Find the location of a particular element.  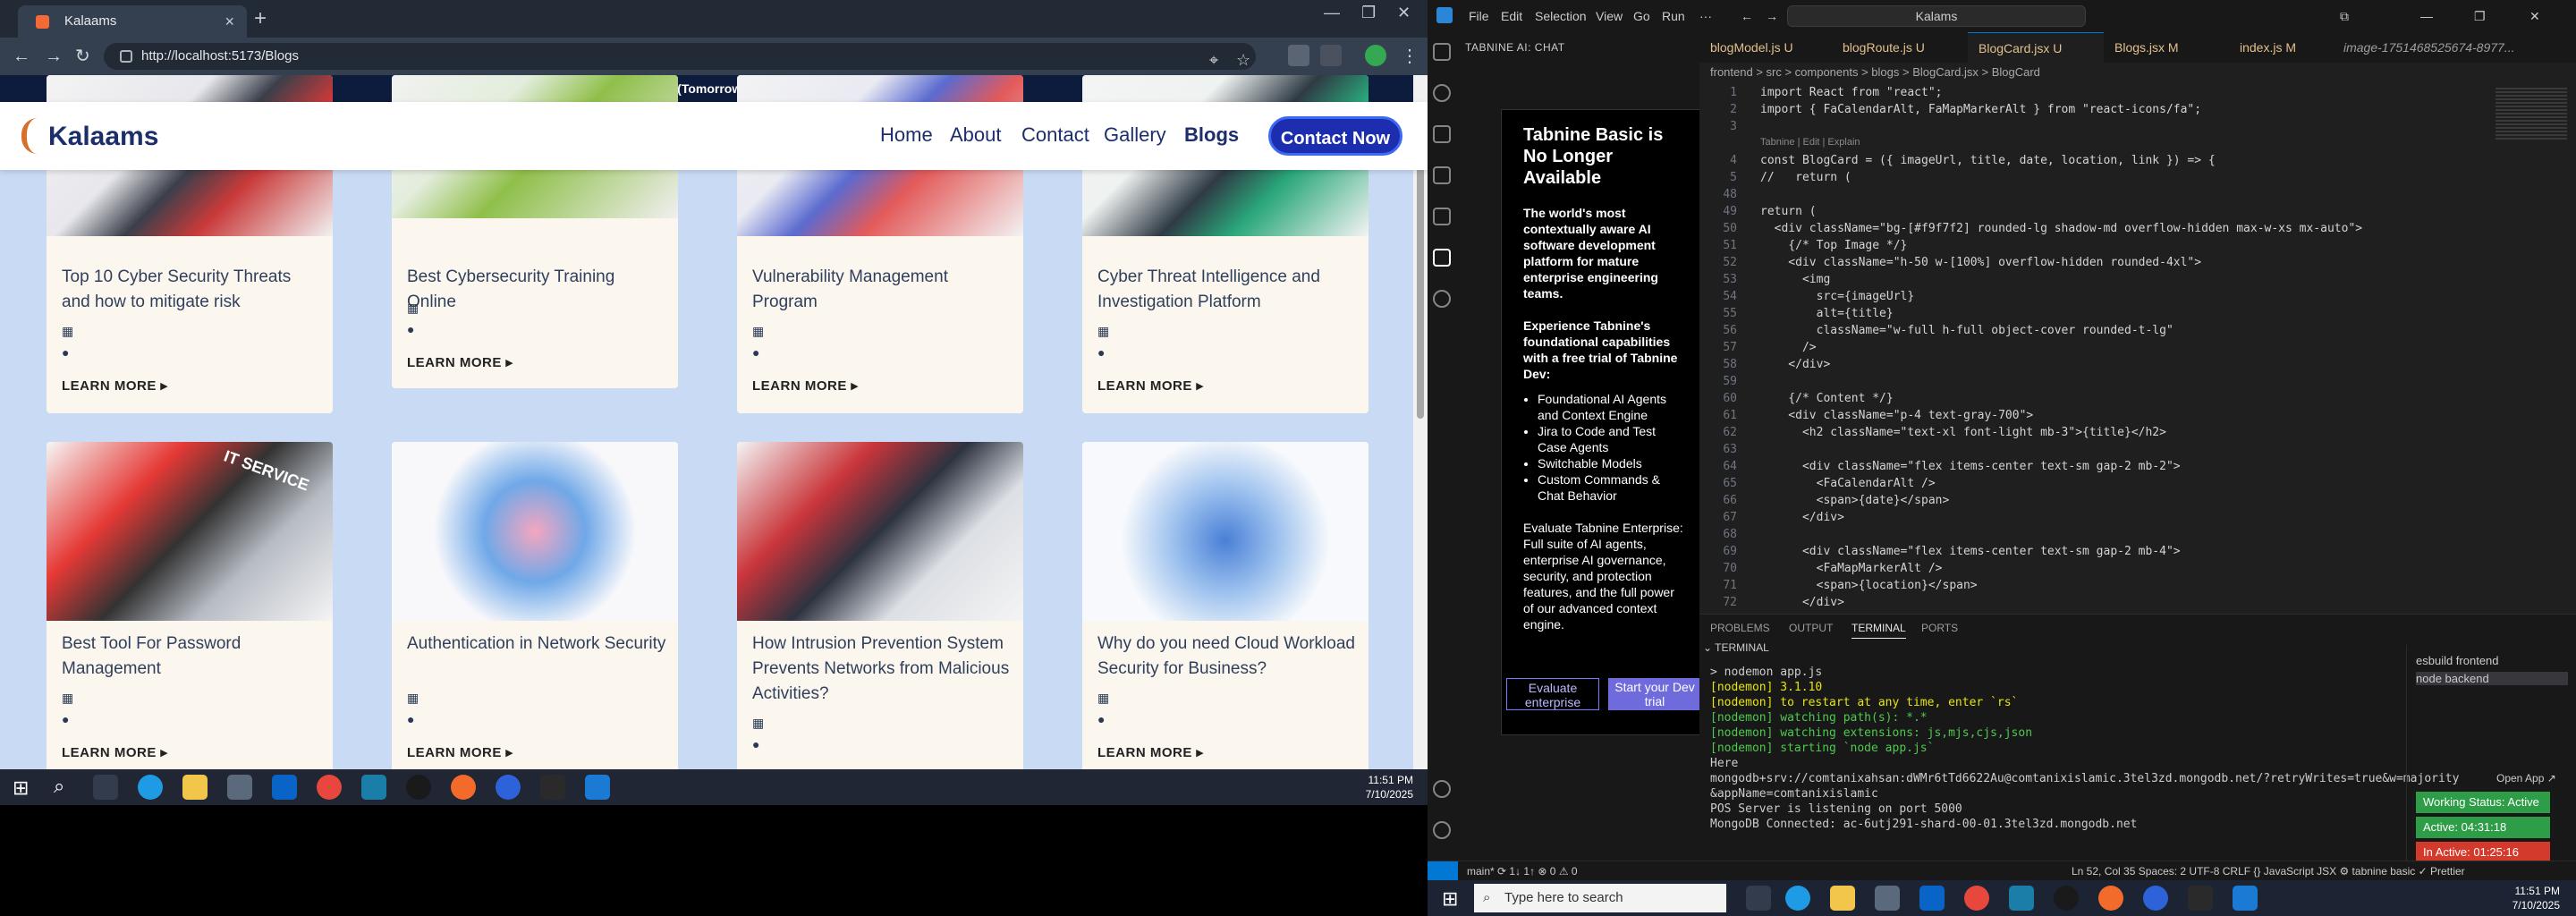

tab-output: OUTPUT is located at coordinates (1811, 628).